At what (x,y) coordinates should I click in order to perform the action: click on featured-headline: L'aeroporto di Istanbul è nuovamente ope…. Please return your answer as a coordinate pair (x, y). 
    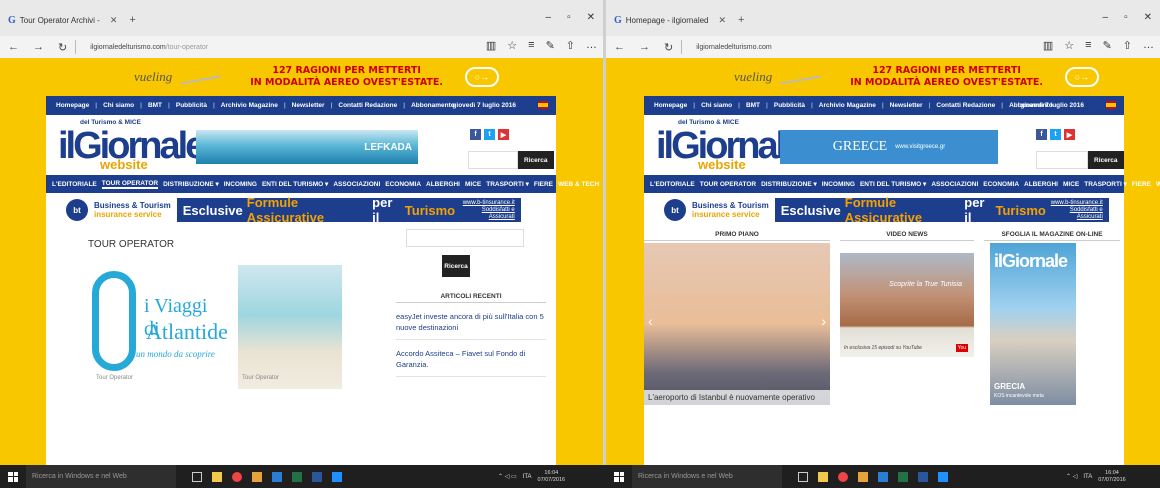
    Looking at the image, I should click on (737, 397).